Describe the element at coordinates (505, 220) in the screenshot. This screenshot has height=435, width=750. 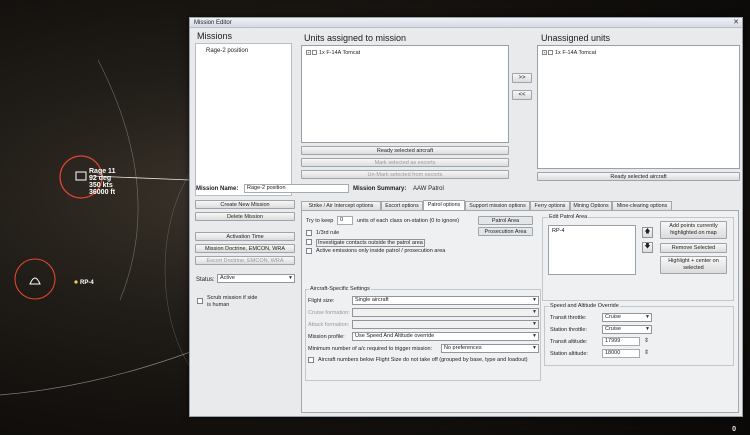
I see `patrol-area-button: Patrol Area` at that location.